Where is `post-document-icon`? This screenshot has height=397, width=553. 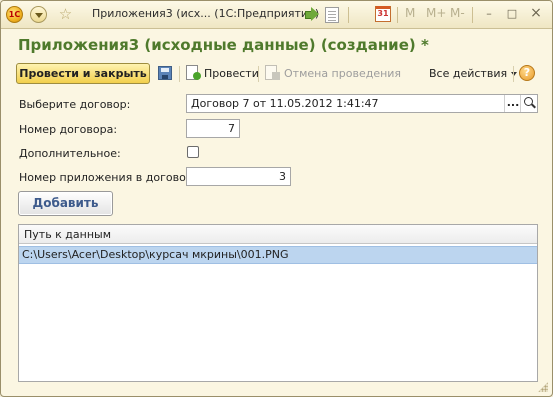 post-document-icon is located at coordinates (193, 73).